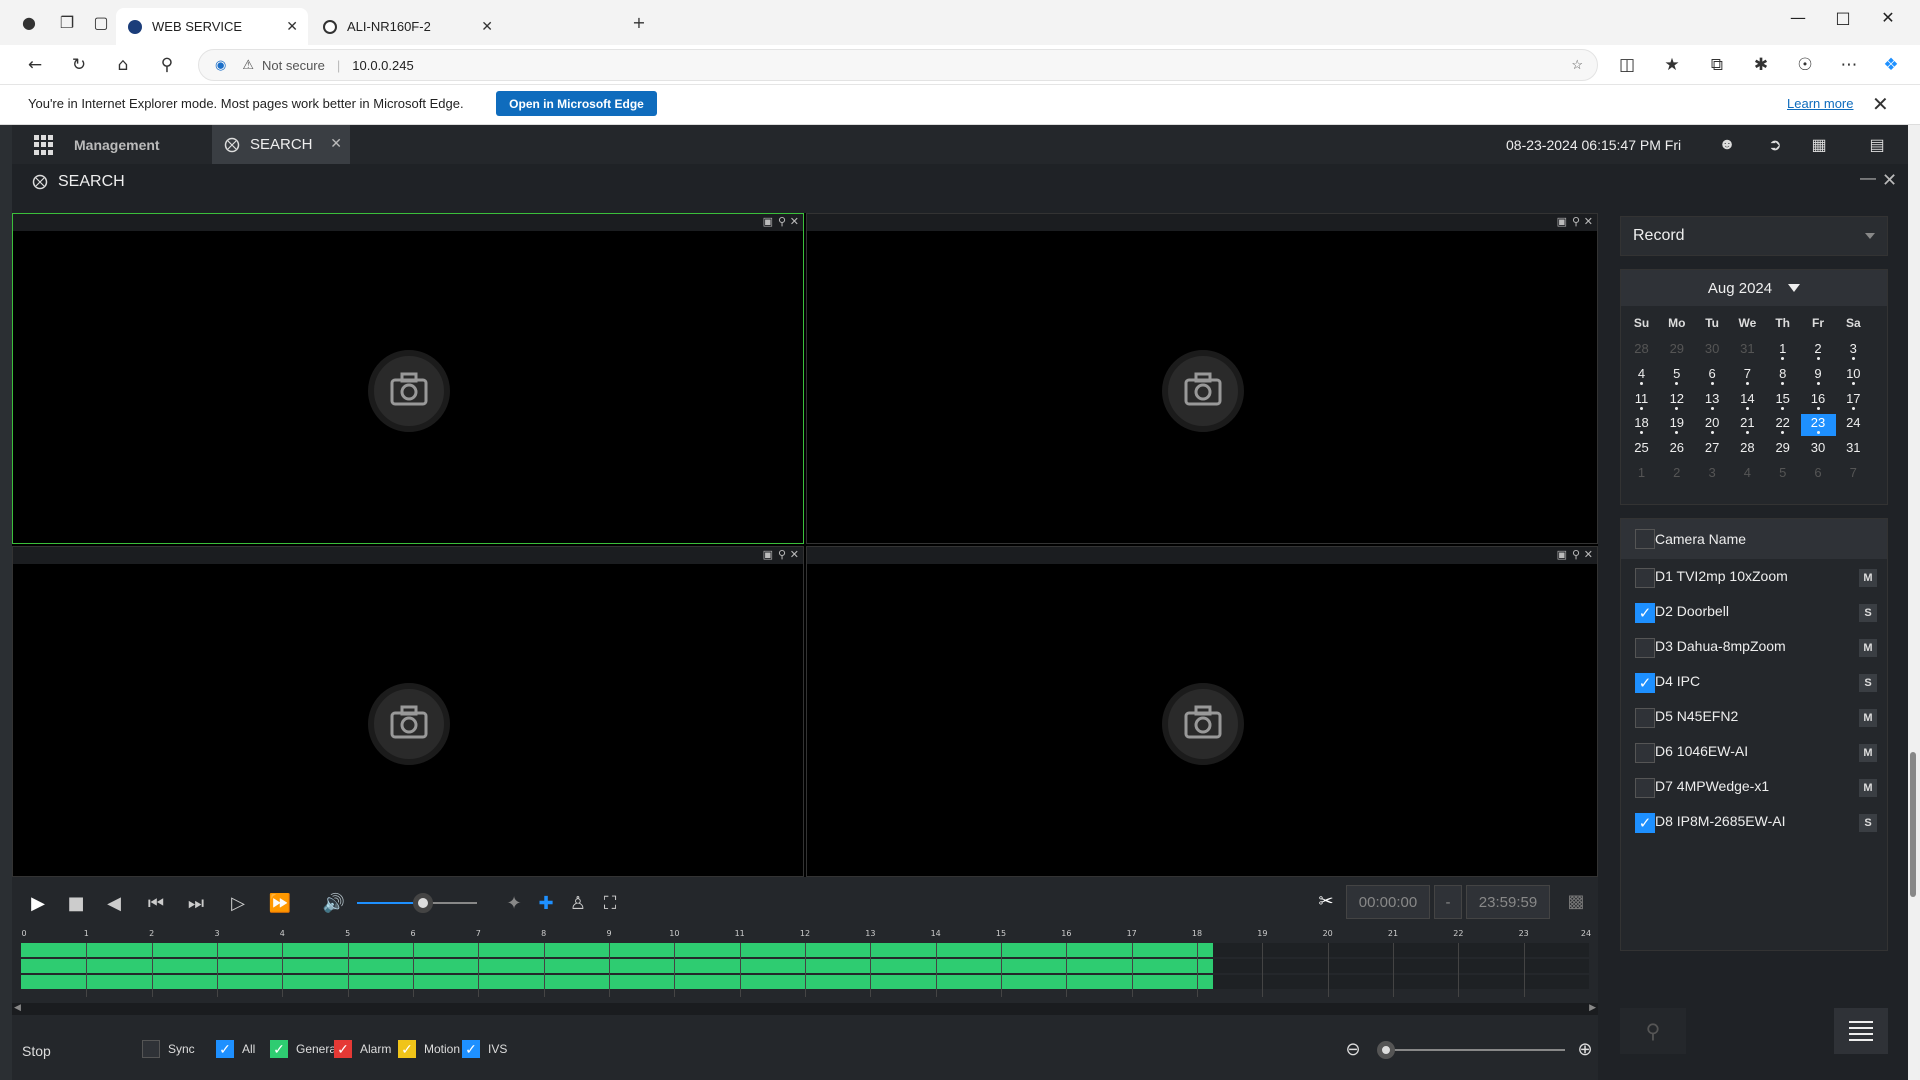  What do you see at coordinates (238, 903) in the screenshot?
I see `slow-play-button: ▷` at bounding box center [238, 903].